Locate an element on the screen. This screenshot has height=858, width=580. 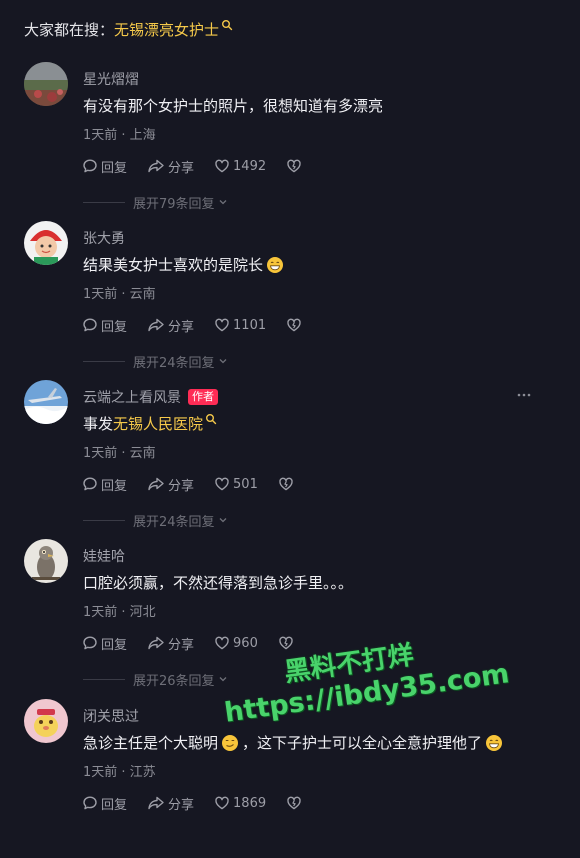
like-button: 1869 is located at coordinates (240, 803).